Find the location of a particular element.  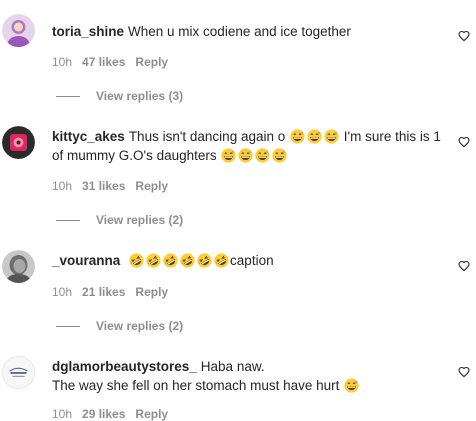

likes-count: 29 likes is located at coordinates (103, 414).